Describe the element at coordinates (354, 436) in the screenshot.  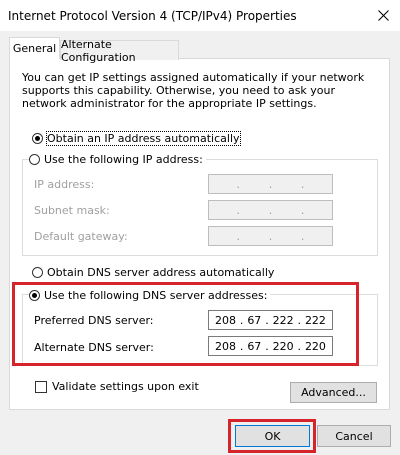
I see `cancel-button: Cancel` at that location.